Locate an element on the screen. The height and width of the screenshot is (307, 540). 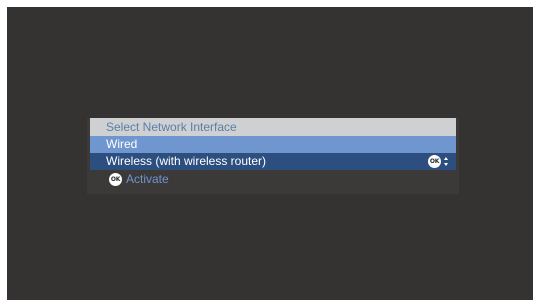
activate-hint: Activate is located at coordinates (147, 179).